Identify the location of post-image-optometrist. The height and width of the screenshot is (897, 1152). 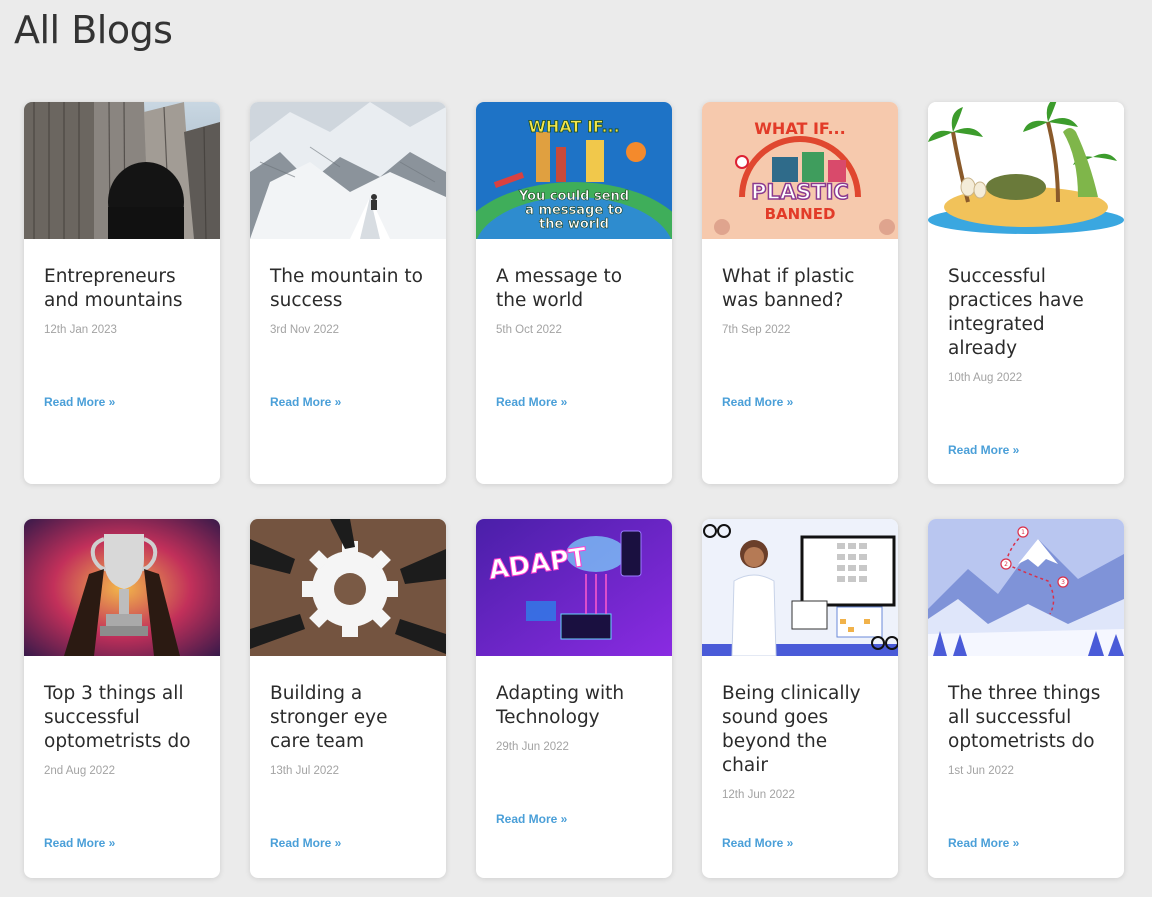
(800, 587).